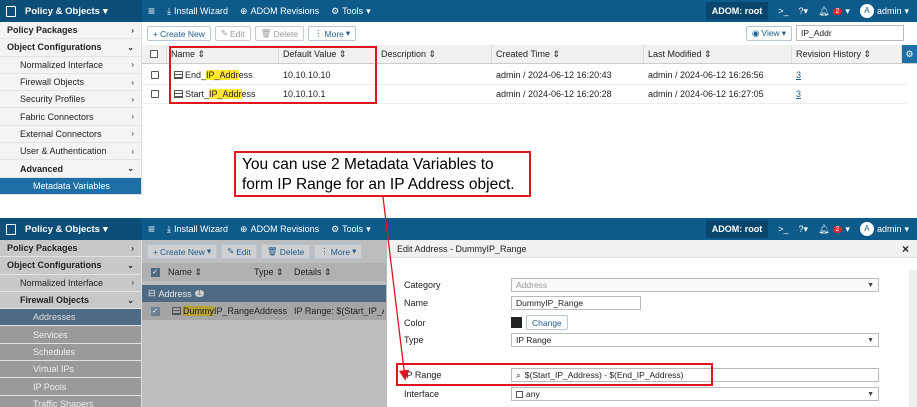 The width and height of the screenshot is (917, 407). Describe the element at coordinates (264, 293) in the screenshot. I see `group-row: ⊟ Address 1` at that location.